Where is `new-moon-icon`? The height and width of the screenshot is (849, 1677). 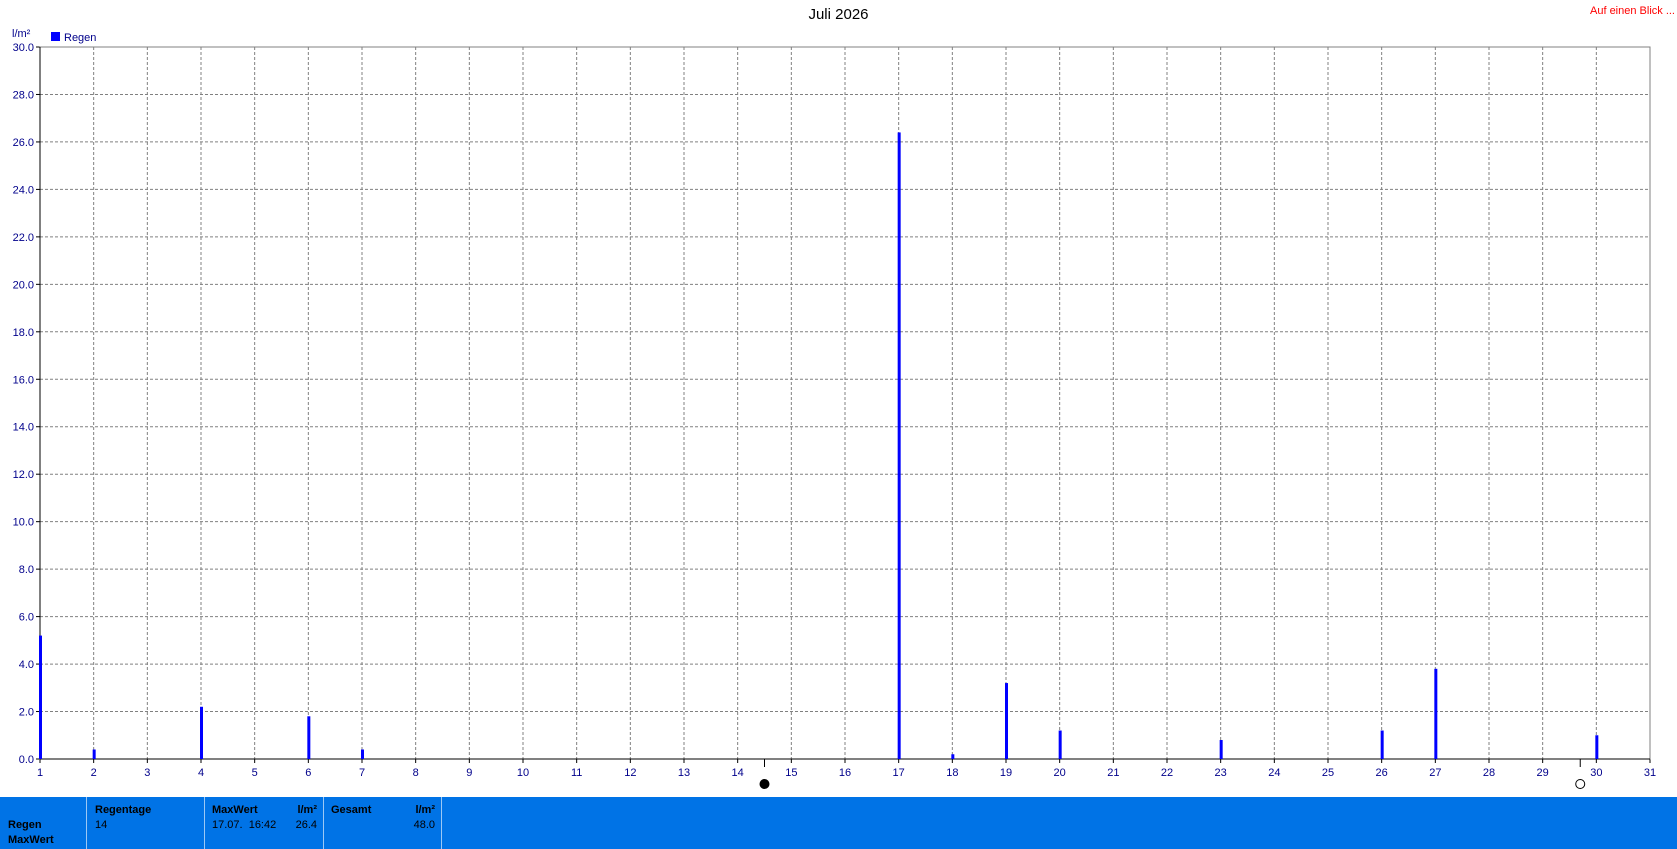
new-moon-icon is located at coordinates (764, 784).